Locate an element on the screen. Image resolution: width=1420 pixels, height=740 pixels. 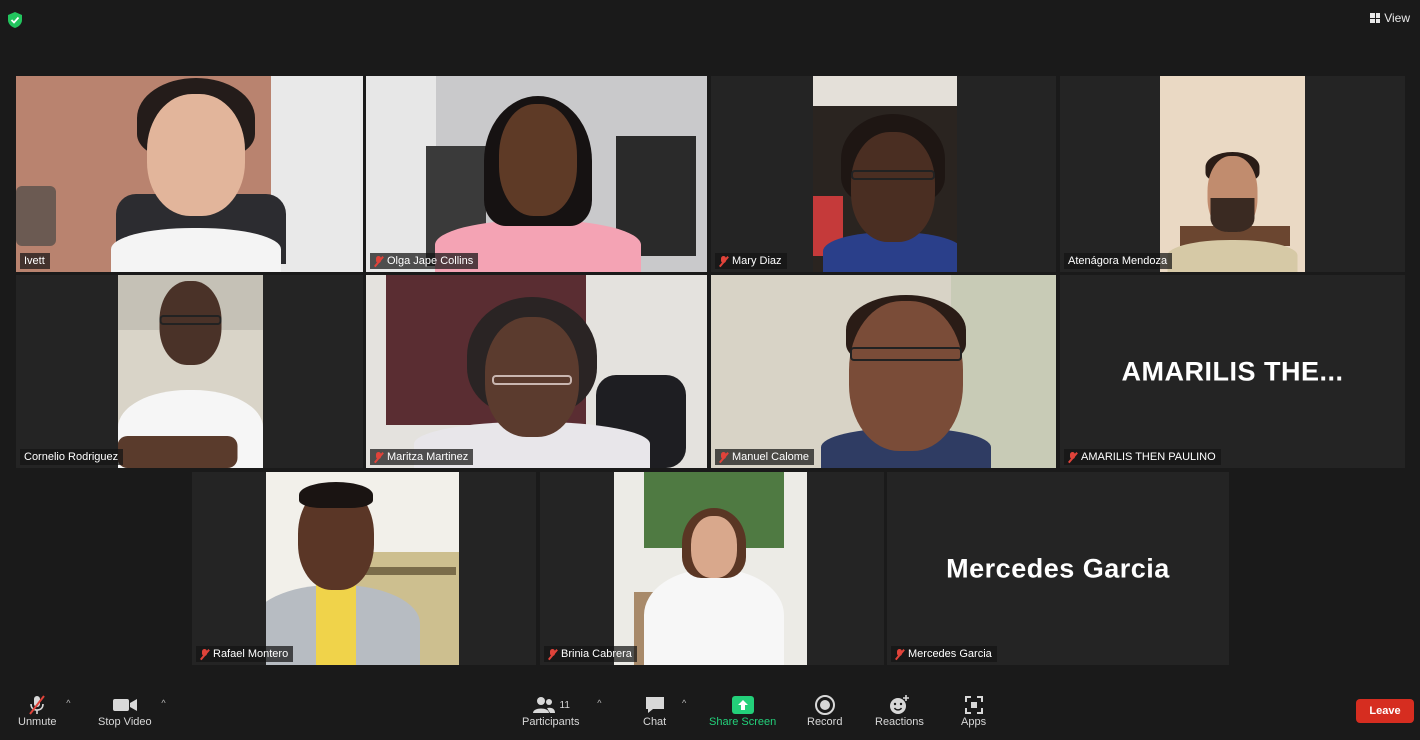
participant-name-tag: Olga Jape Collins is located at coordinates (424, 261).